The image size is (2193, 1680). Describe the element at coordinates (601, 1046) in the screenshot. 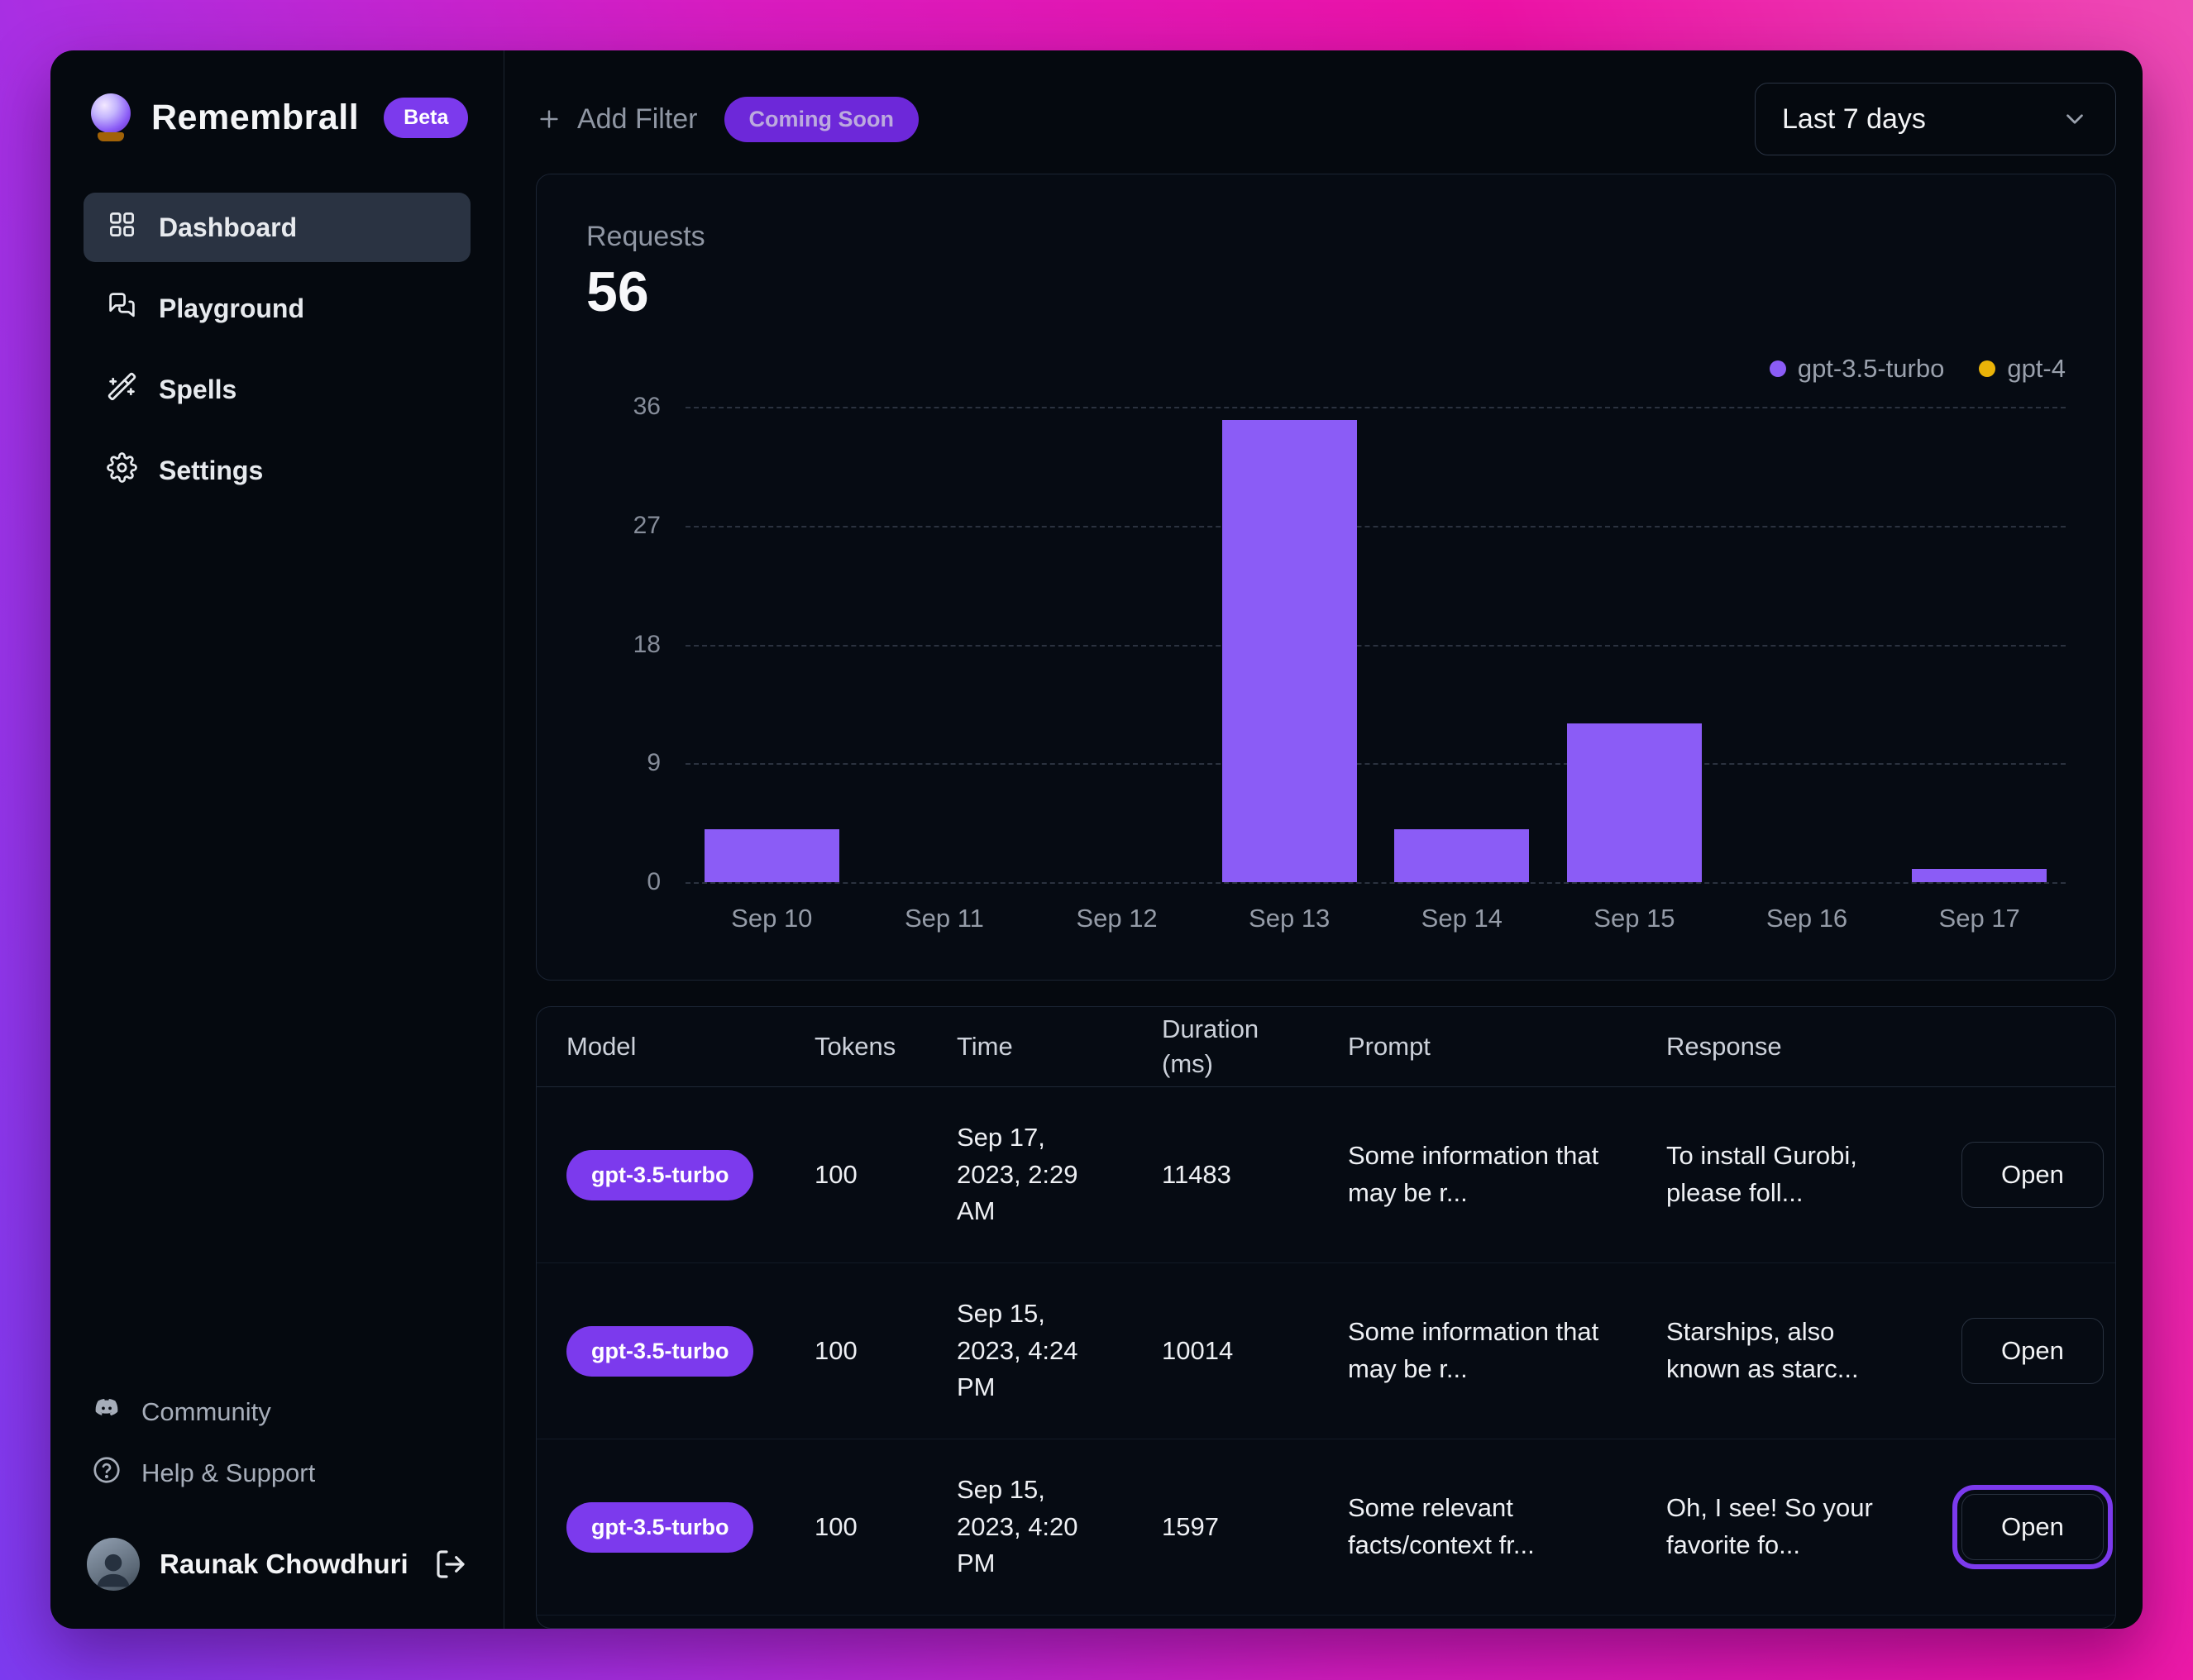

I see `column-header-model: Model` at that location.